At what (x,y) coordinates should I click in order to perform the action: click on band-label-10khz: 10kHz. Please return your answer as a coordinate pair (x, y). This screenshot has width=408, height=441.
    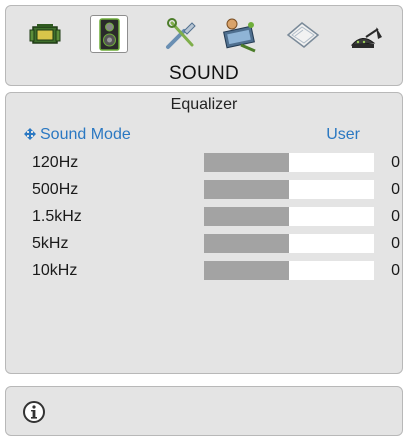
    Looking at the image, I should click on (55, 270).